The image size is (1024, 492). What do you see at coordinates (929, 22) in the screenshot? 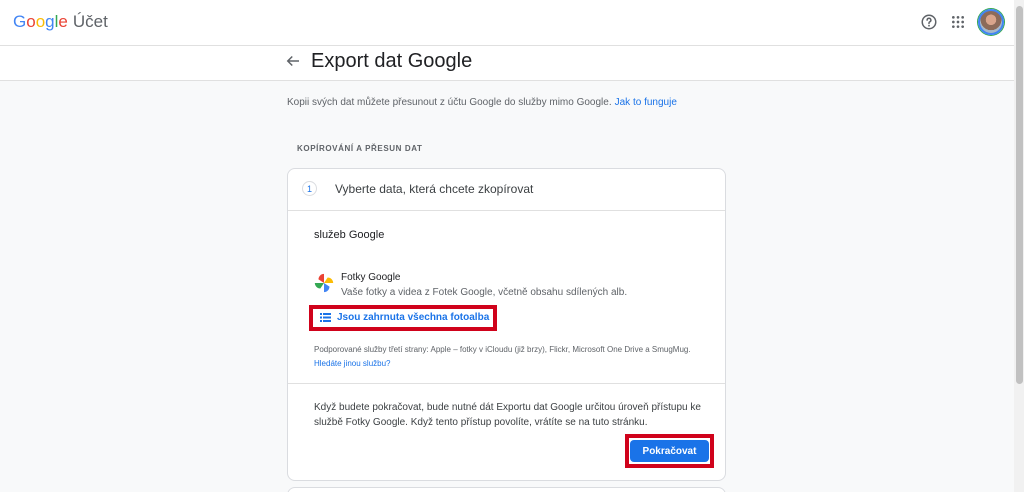
I see `help-icon` at bounding box center [929, 22].